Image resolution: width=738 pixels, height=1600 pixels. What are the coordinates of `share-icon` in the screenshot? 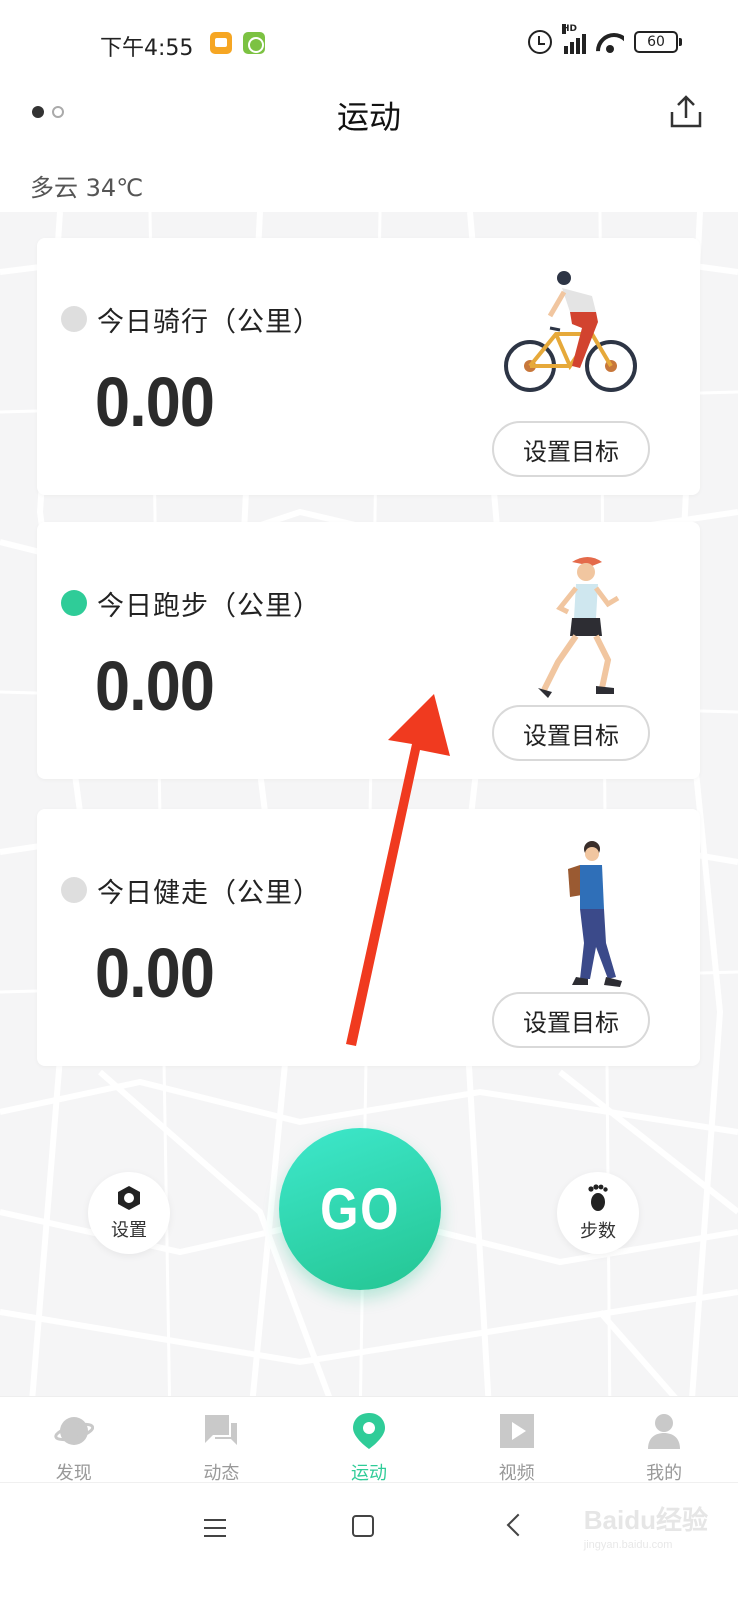 It's located at (686, 111).